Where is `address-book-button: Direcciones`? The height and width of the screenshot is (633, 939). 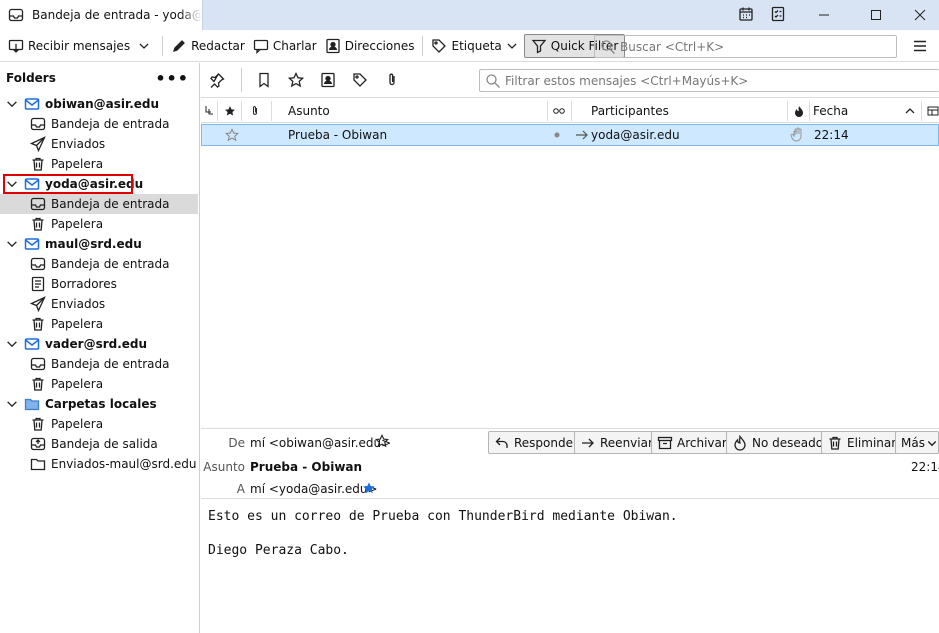
address-book-button: Direcciones is located at coordinates (370, 46).